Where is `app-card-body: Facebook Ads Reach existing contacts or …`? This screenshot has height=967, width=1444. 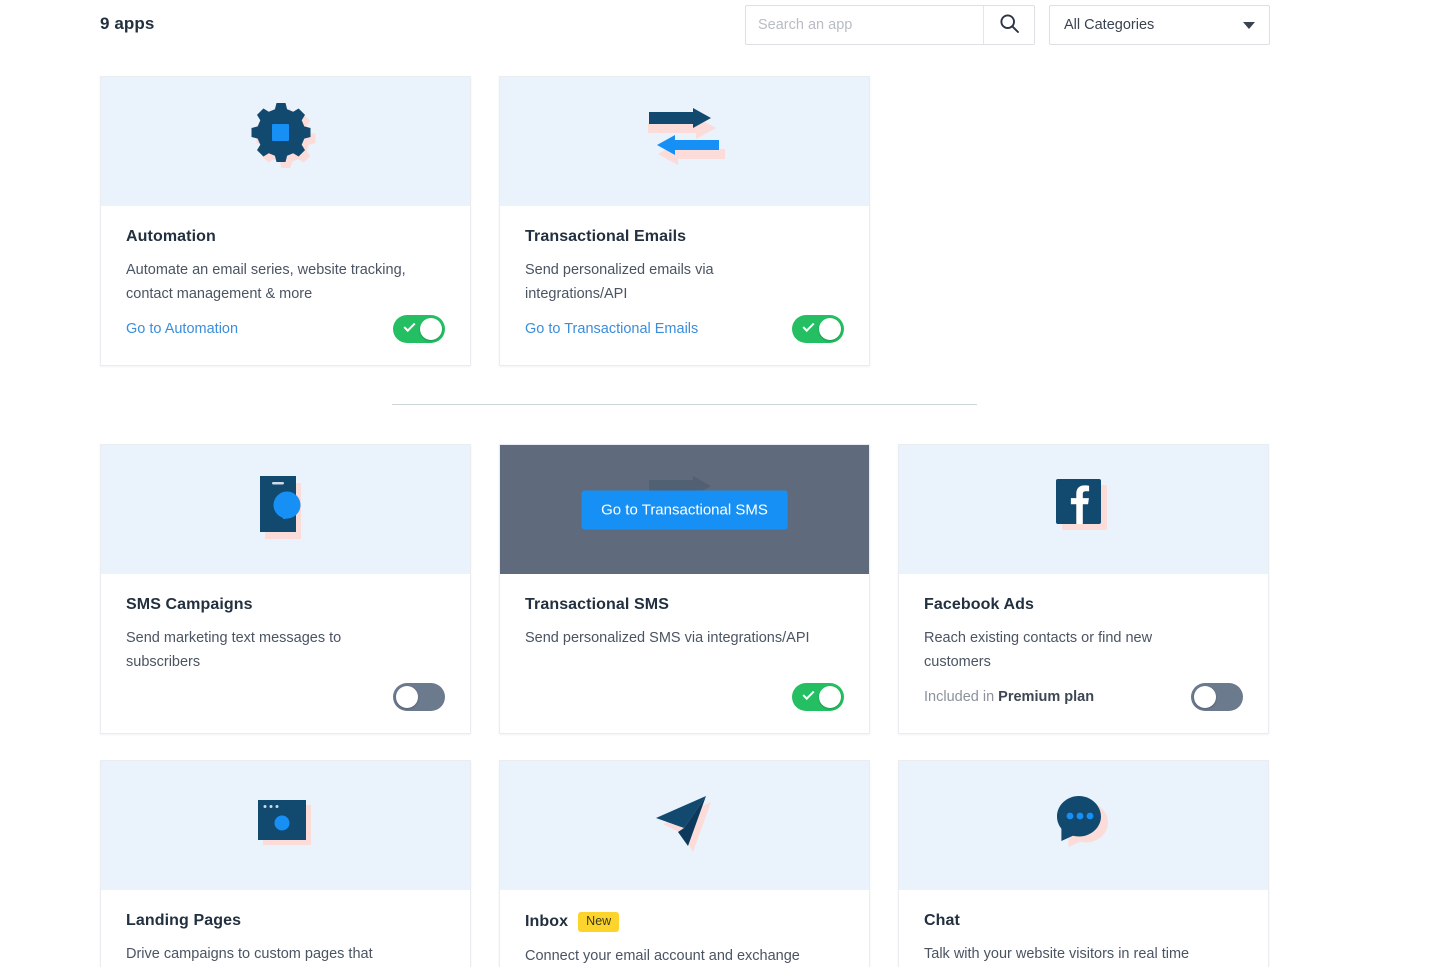 app-card-body: Facebook Ads Reach existing contacts or … is located at coordinates (1083, 653).